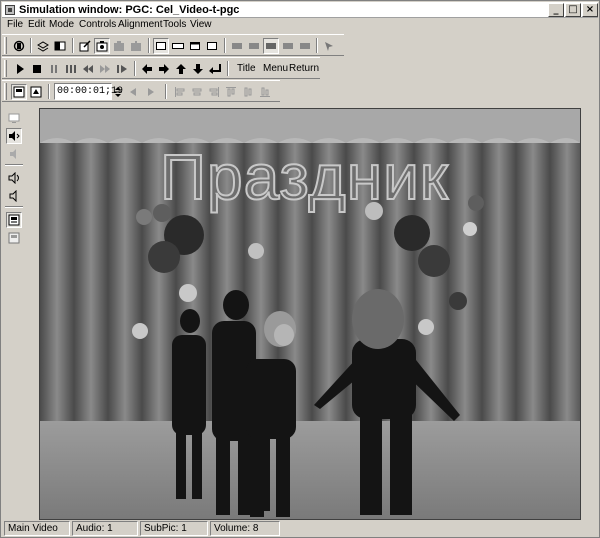 Image resolution: width=600 pixels, height=538 pixels. Describe the element at coordinates (61, 25) in the screenshot. I see `menu-mode: Mode` at that location.